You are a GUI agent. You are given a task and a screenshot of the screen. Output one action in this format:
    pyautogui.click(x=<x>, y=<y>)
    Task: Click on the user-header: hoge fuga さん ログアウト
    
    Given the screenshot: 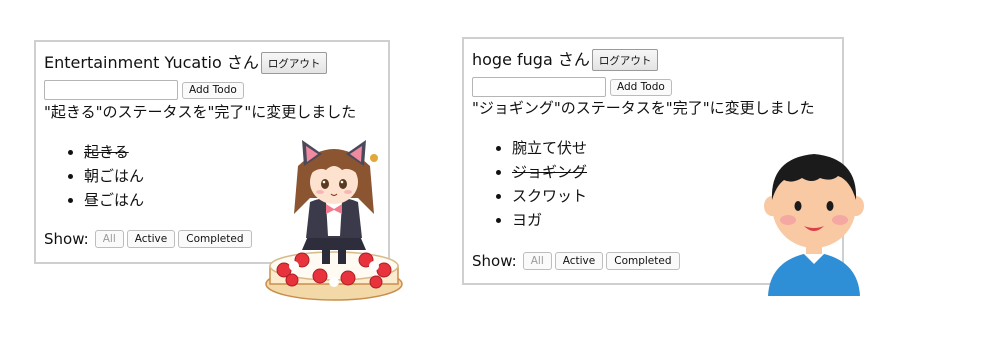 What is the action you would take?
    pyautogui.click(x=565, y=60)
    